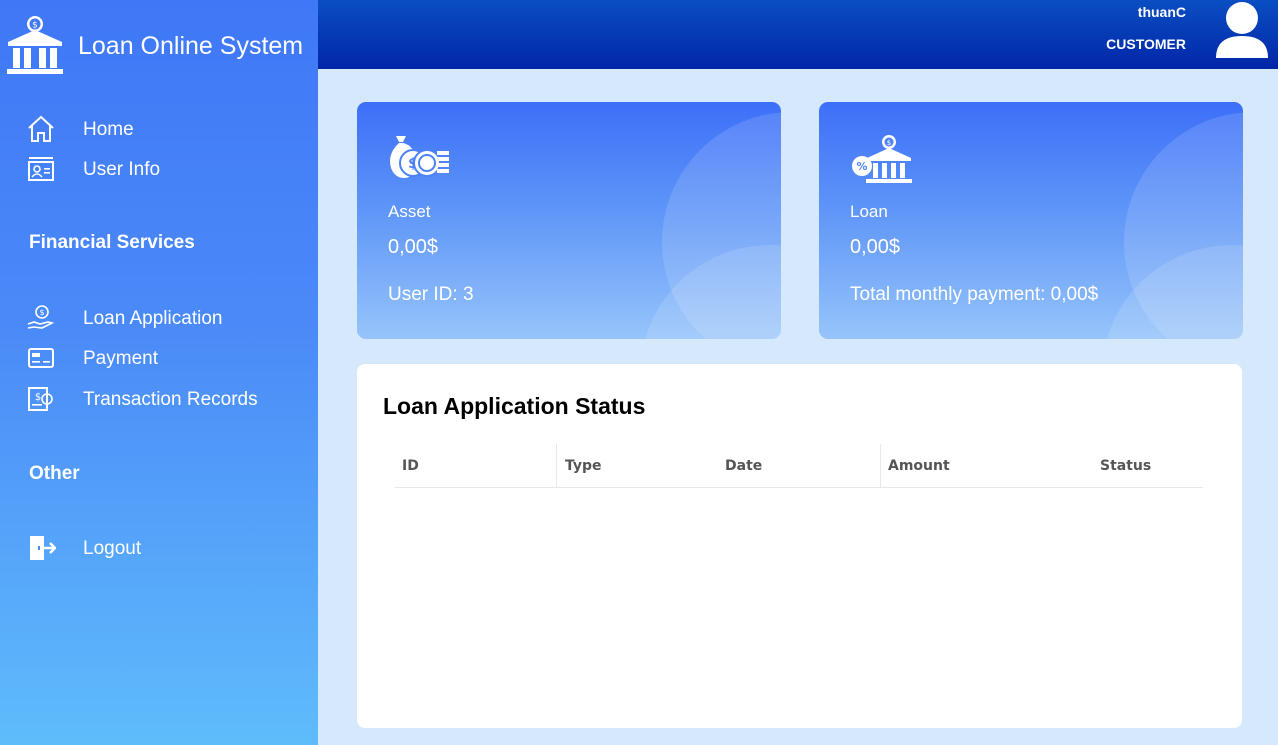  I want to click on sidebar-item-user-info: User Info, so click(159, 169).